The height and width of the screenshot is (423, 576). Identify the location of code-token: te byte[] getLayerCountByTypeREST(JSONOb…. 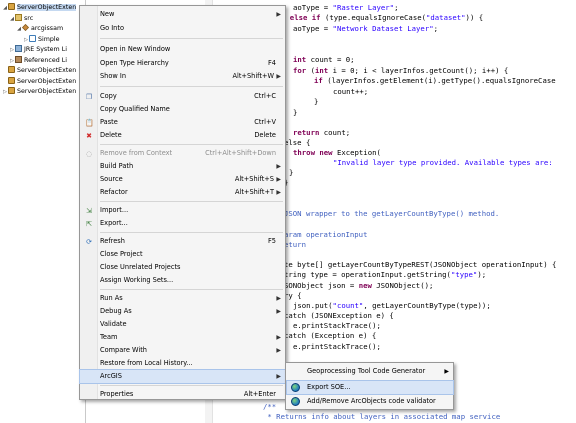
(420, 264).